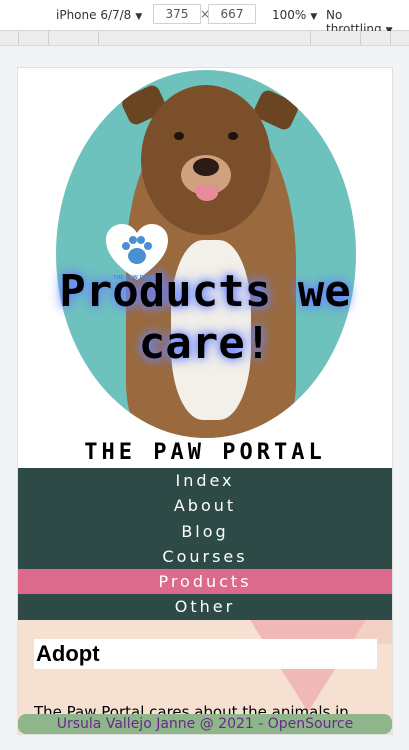 This screenshot has width=409, height=750. What do you see at coordinates (205, 653) in the screenshot?
I see `adopt-heading: Adopt` at bounding box center [205, 653].